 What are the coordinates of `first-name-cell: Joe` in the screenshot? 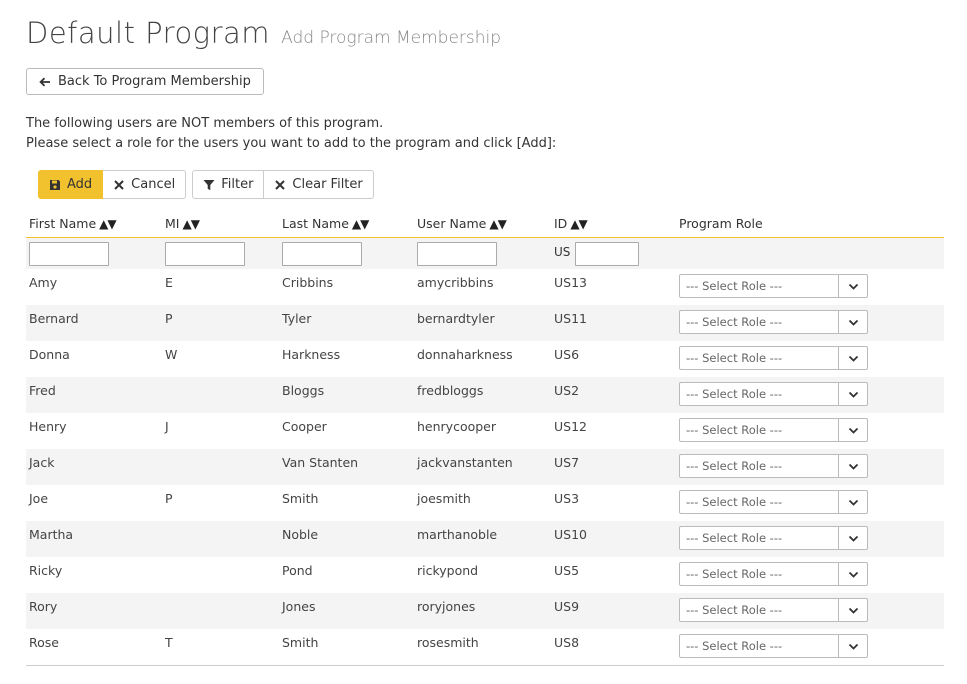 It's located at (39, 498).